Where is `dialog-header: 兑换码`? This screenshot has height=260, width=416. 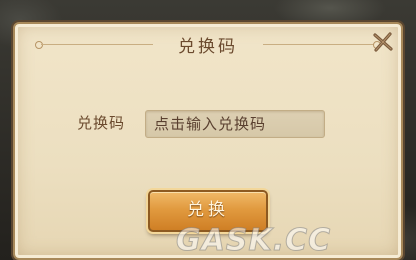
dialog-header: 兑换码 is located at coordinates (208, 45).